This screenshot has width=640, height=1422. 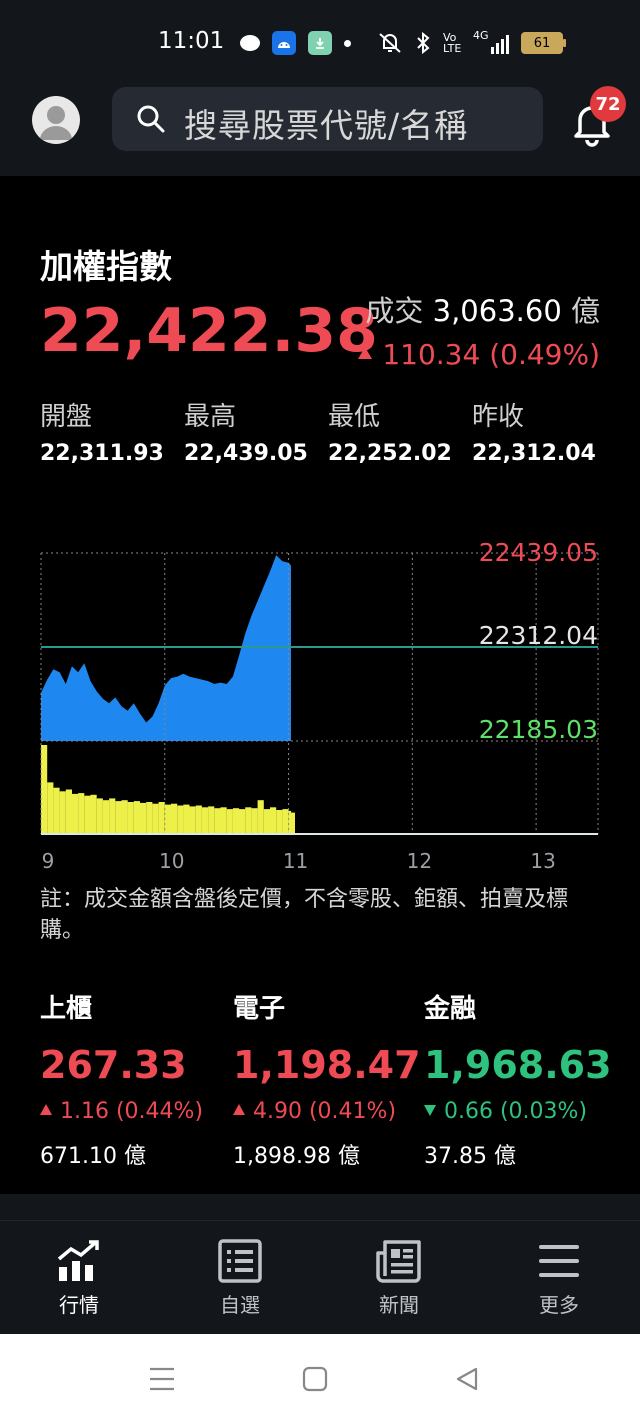 What do you see at coordinates (320, 1277) in the screenshot?
I see `bottom-tab-bar: 行情 自選 新聞 更多` at bounding box center [320, 1277].